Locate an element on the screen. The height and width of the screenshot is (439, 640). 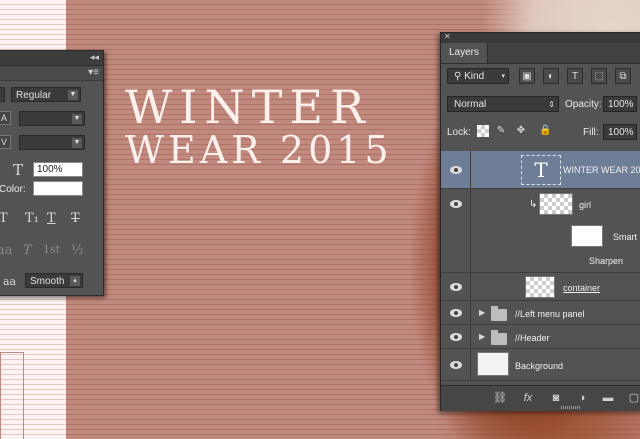
container-thumbnail is located at coordinates (540, 287).